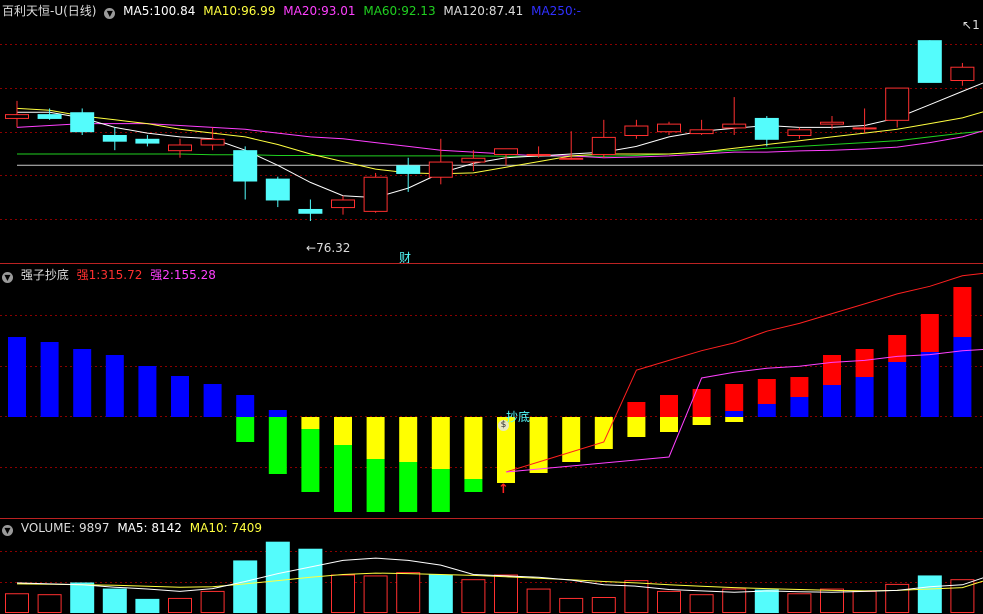  I want to click on ma5-legend: MA5:100.84, so click(159, 11).